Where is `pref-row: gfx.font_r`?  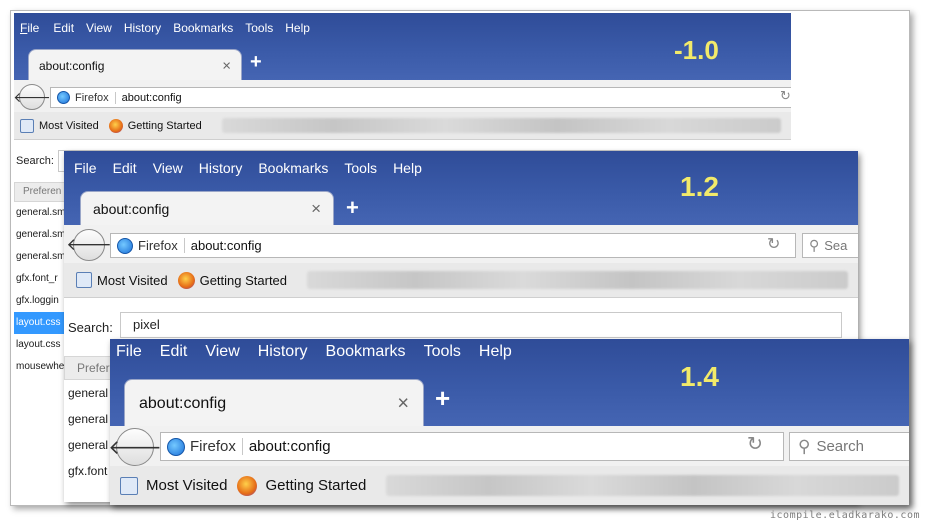
pref-row: gfx.font_r is located at coordinates (41, 279).